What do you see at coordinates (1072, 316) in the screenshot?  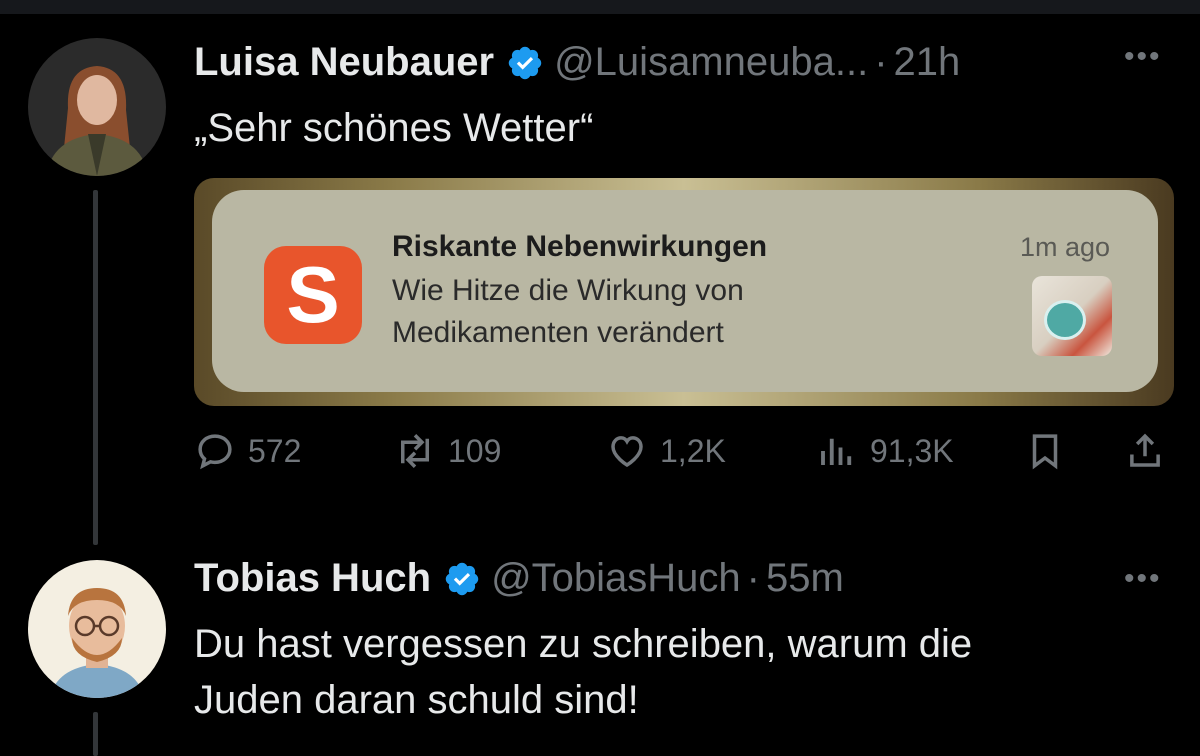 I see `notification-thumbnail` at bounding box center [1072, 316].